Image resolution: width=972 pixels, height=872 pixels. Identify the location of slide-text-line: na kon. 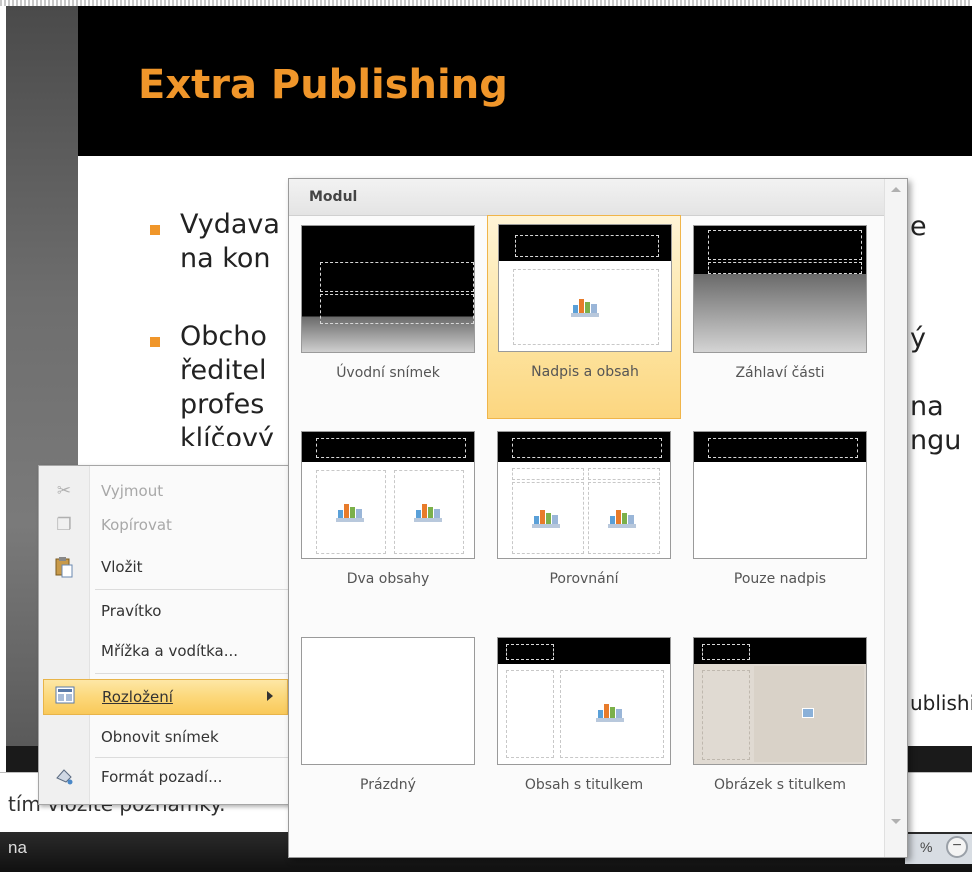
(225, 259).